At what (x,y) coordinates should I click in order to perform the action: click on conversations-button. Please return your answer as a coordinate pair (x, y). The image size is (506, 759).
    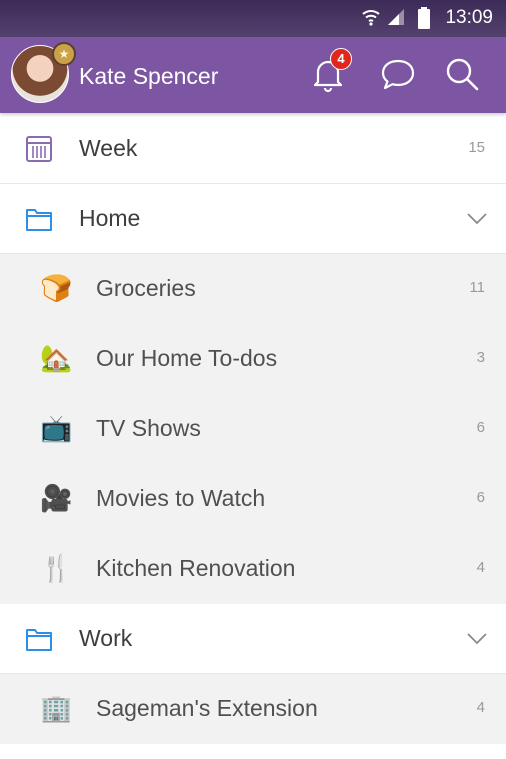
    Looking at the image, I should click on (398, 74).